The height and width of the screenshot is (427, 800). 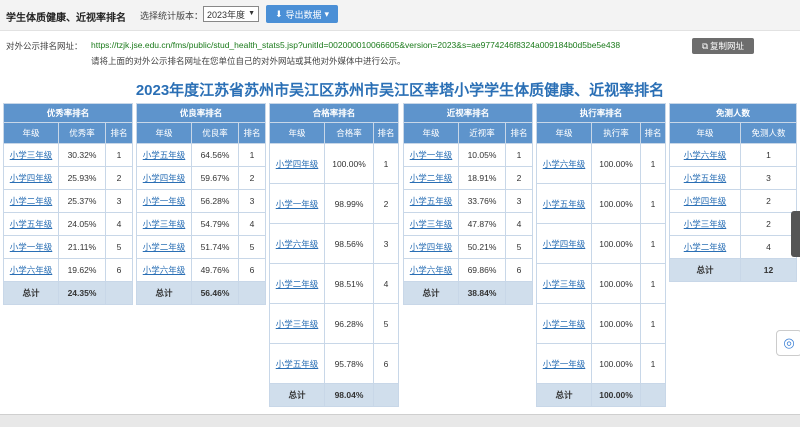 I want to click on total-row: 总计 98.04%, so click(x=334, y=395).